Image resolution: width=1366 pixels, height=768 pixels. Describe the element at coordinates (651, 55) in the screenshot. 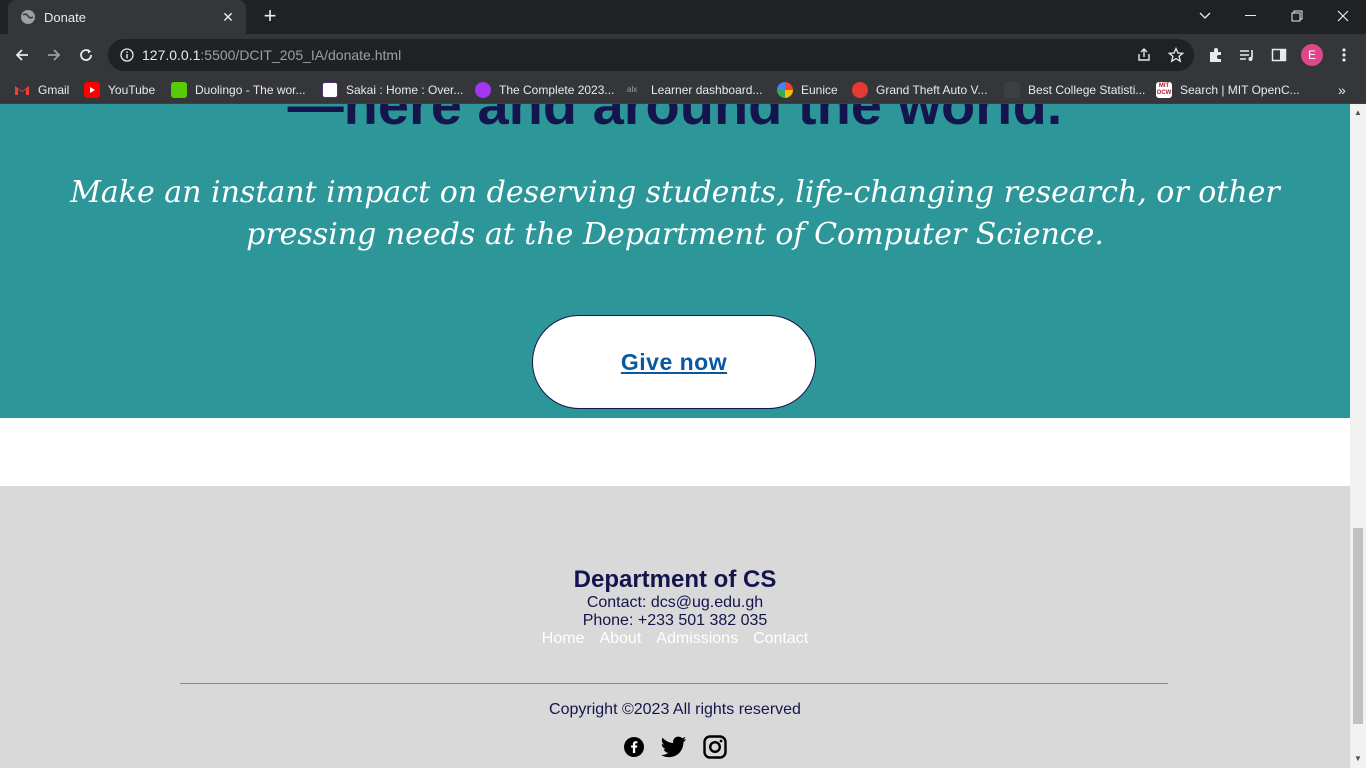

I see `address-bar: 127.0.0.1:5500/DCIT_205_IA/donate.html` at that location.